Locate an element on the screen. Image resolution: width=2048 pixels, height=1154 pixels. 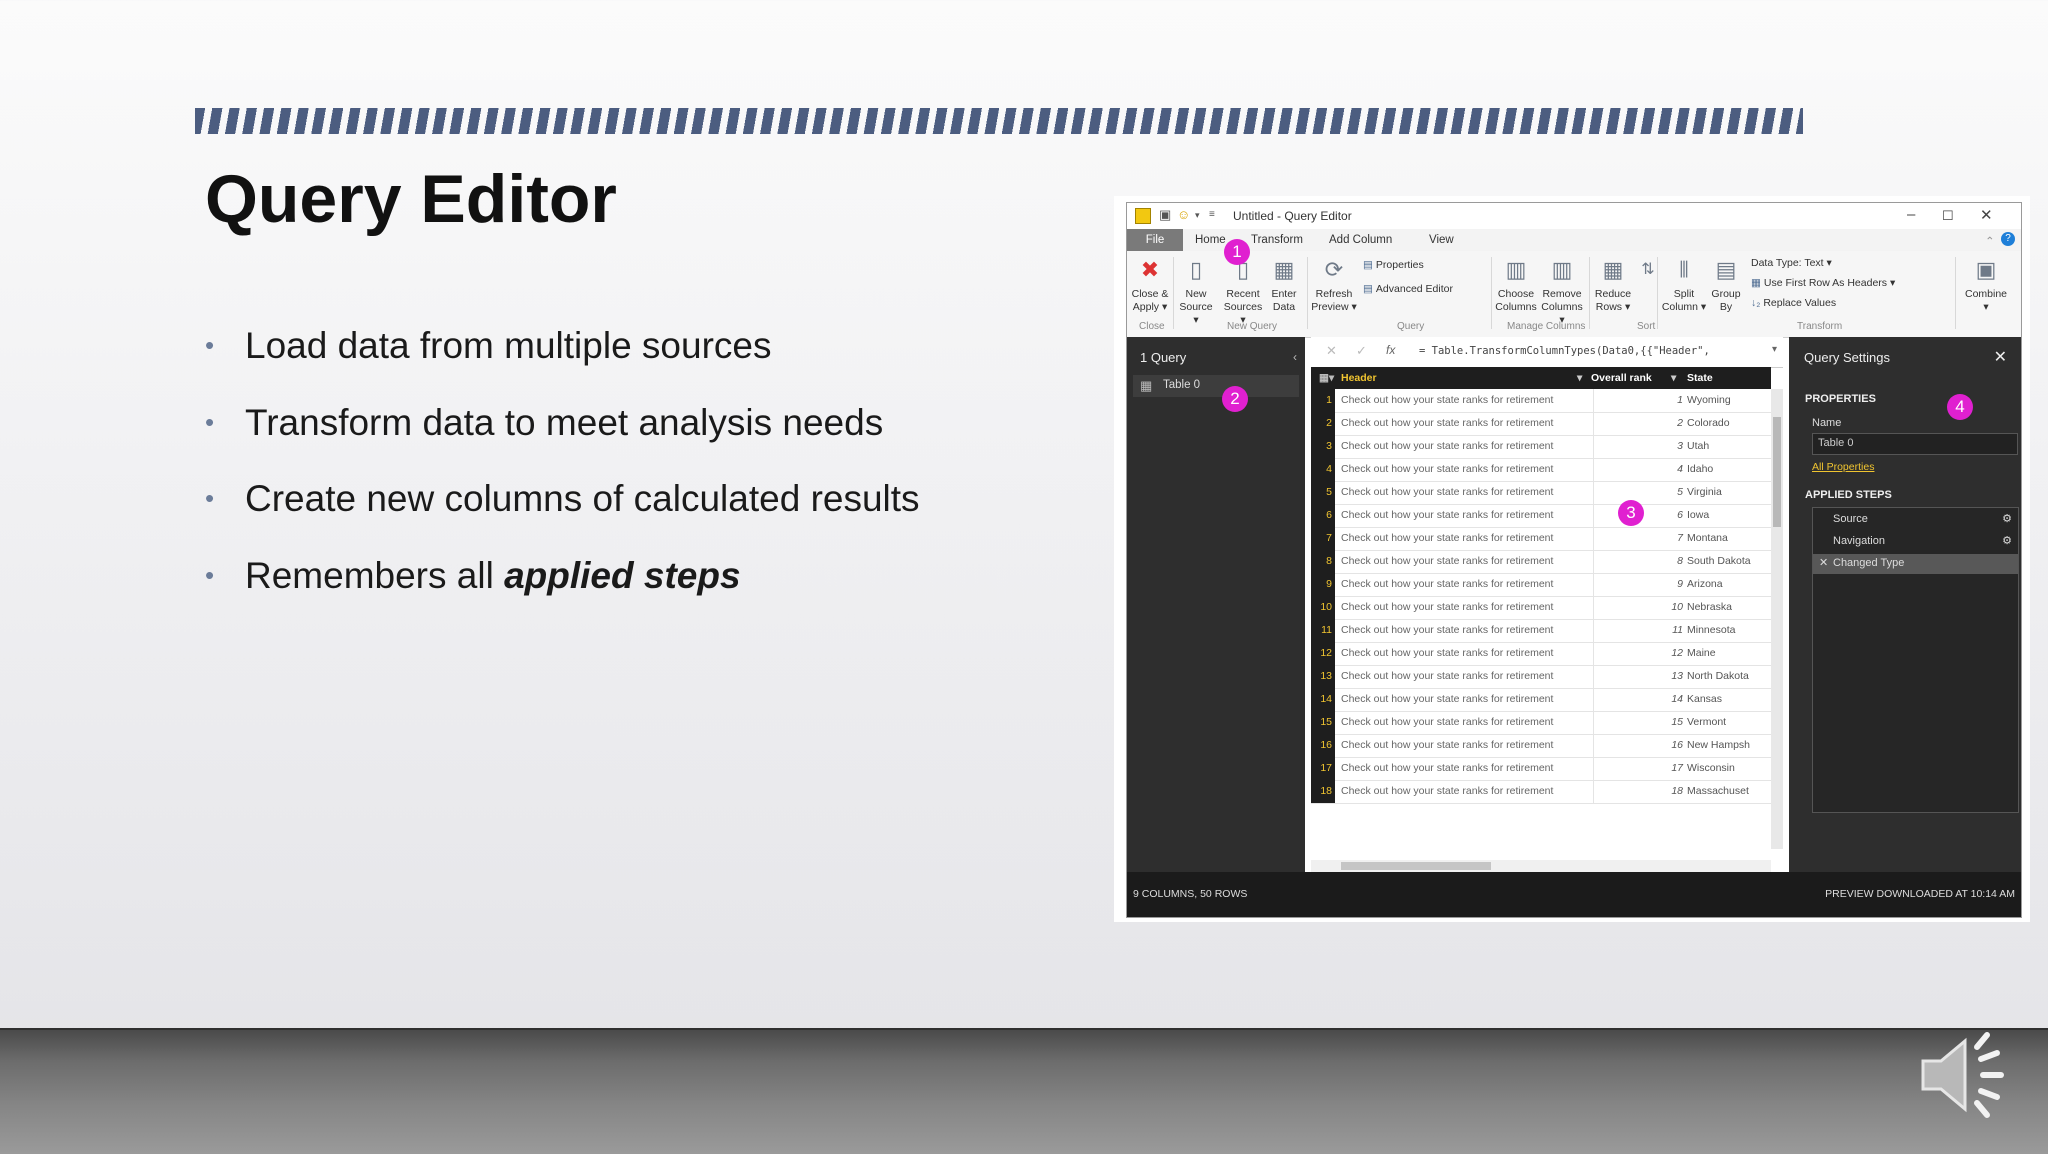
first-row-headers-button: ▦ Use First Row As Headers ▾ is located at coordinates (1823, 283).